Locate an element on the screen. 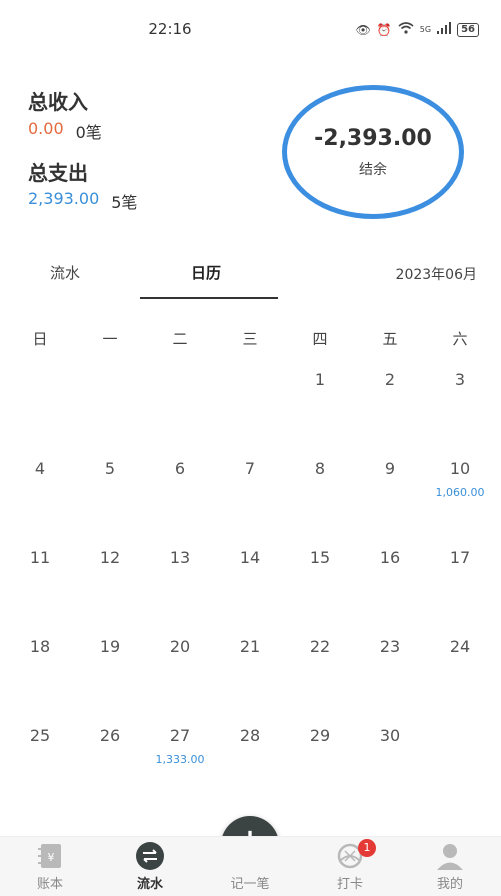  plus-icon is located at coordinates (250, 856).